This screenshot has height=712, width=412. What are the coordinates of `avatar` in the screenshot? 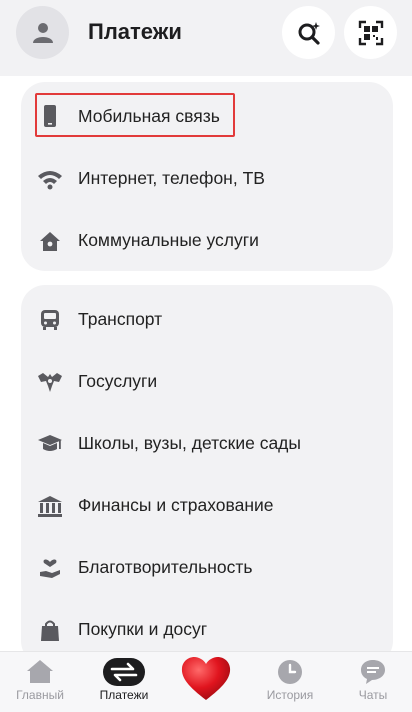 It's located at (42, 32).